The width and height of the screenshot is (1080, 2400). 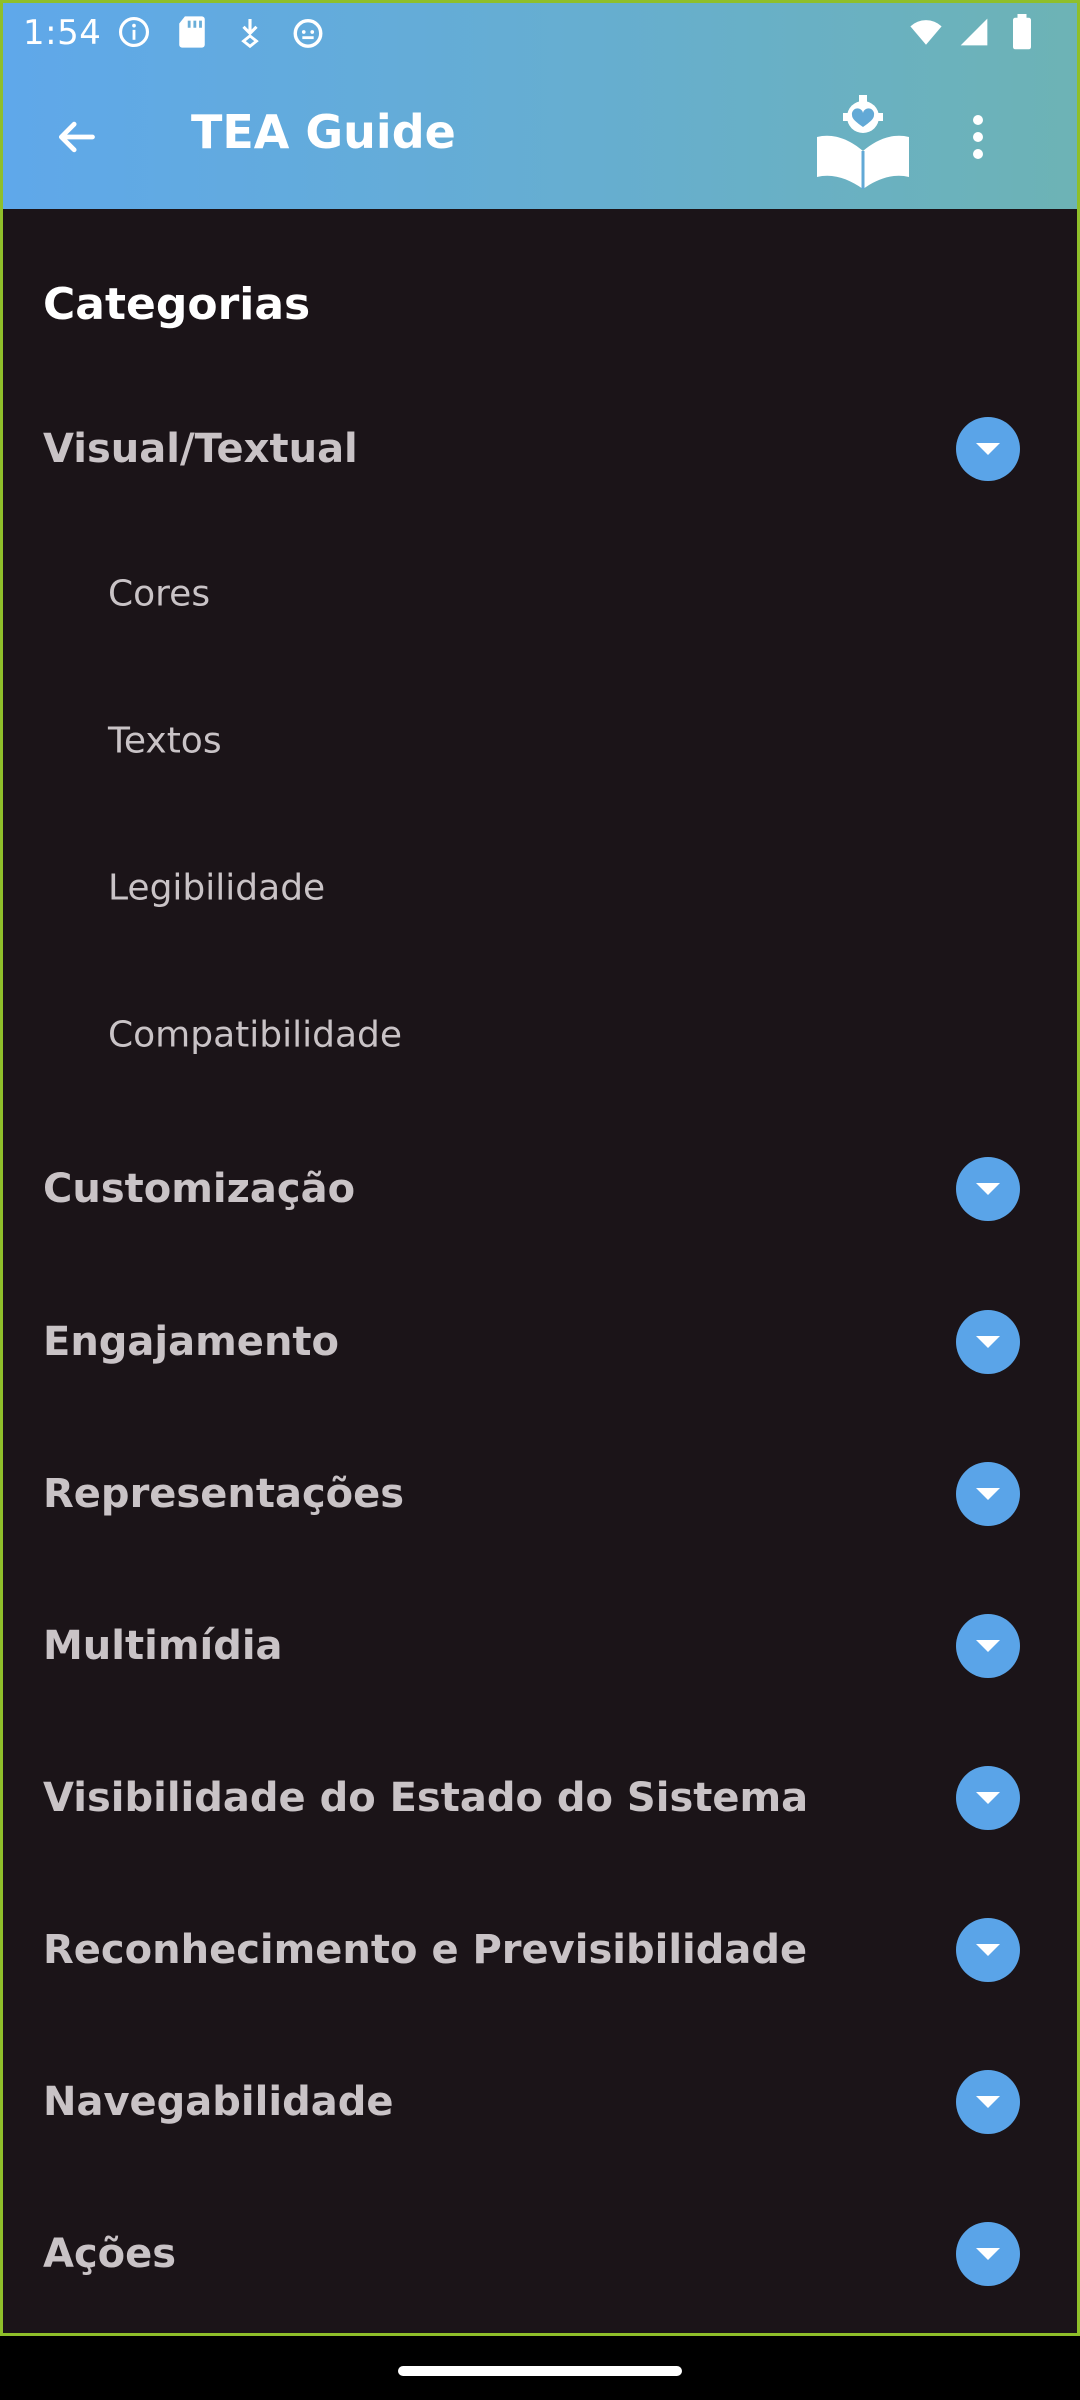 I want to click on category-label: Ações, so click(x=110, y=2254).